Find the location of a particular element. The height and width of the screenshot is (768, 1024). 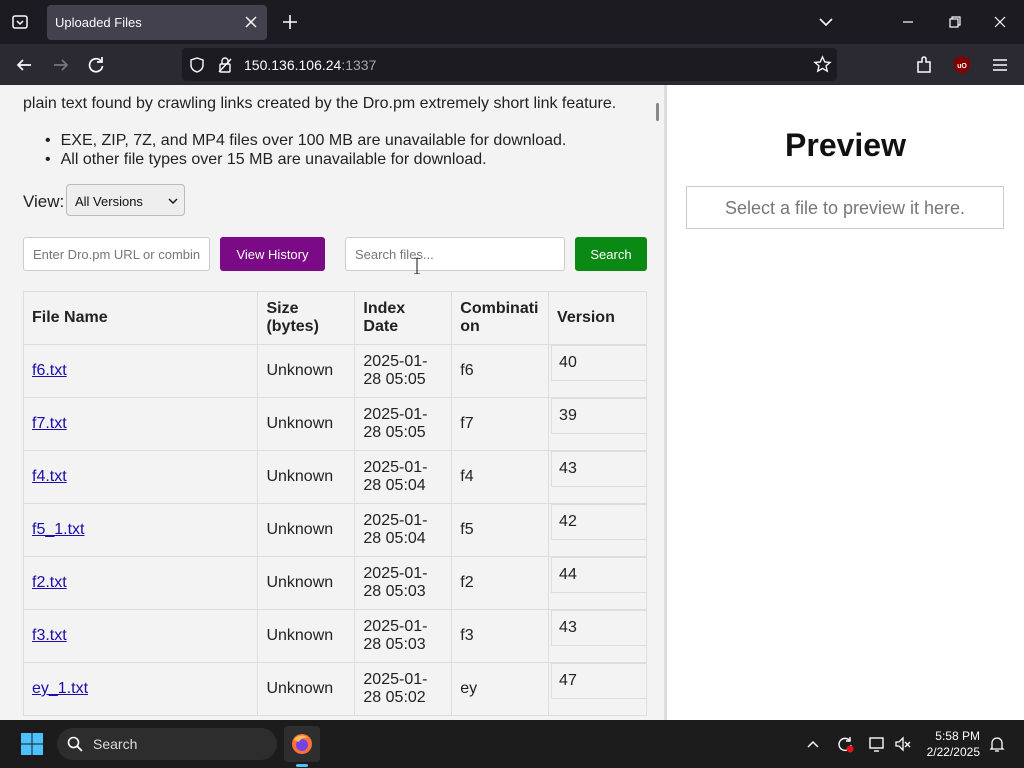

minimize-icon is located at coordinates (908, 22).